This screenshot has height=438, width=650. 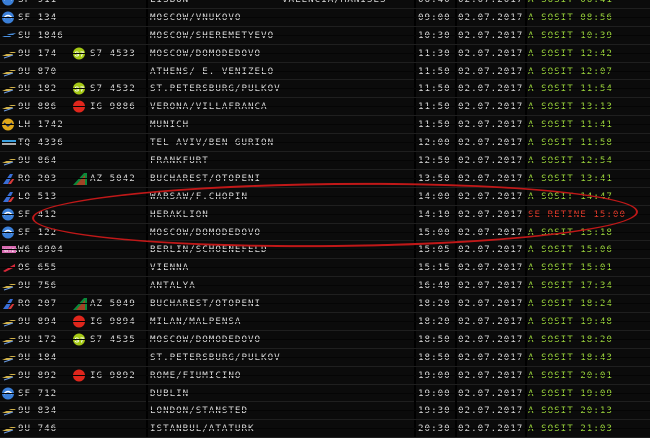 I want to click on destination: MOSCOW/VNUKOVO, so click(x=196, y=17).